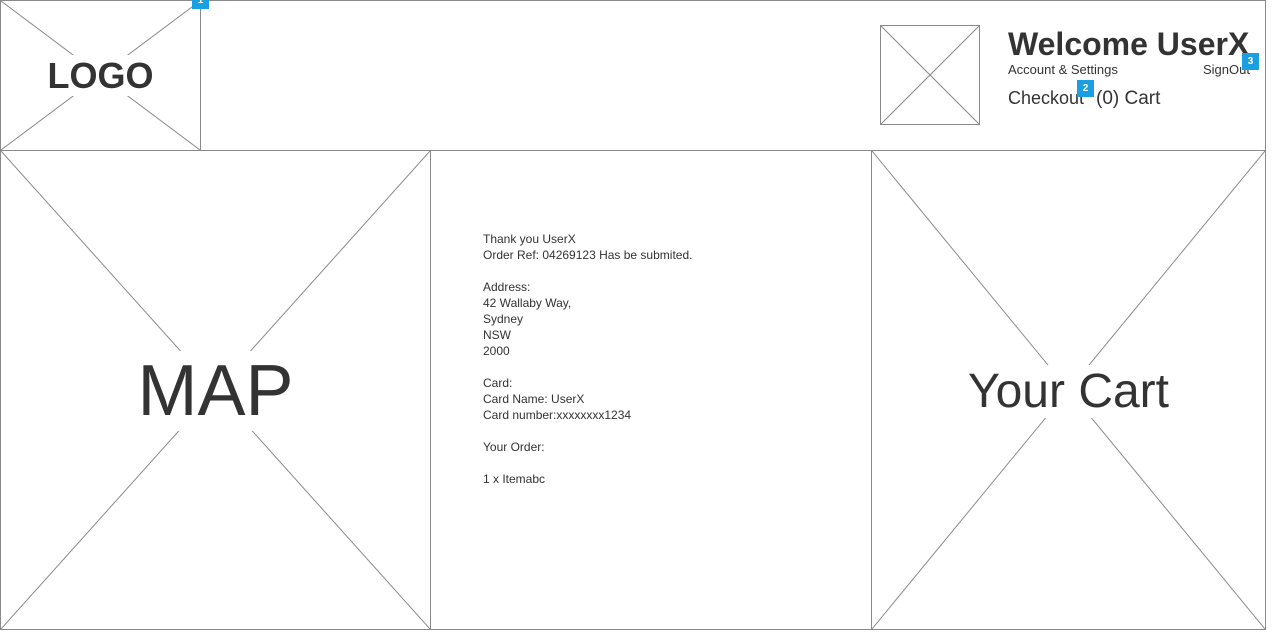  I want to click on cart-count-link: (0) Cart, so click(1128, 99).